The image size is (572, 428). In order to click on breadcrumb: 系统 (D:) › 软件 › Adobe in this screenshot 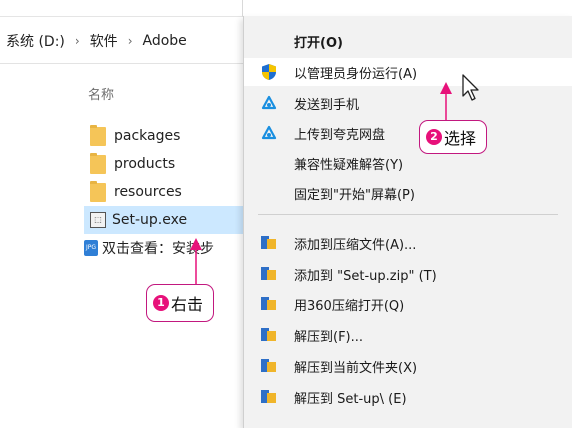, I will do `click(96, 41)`.